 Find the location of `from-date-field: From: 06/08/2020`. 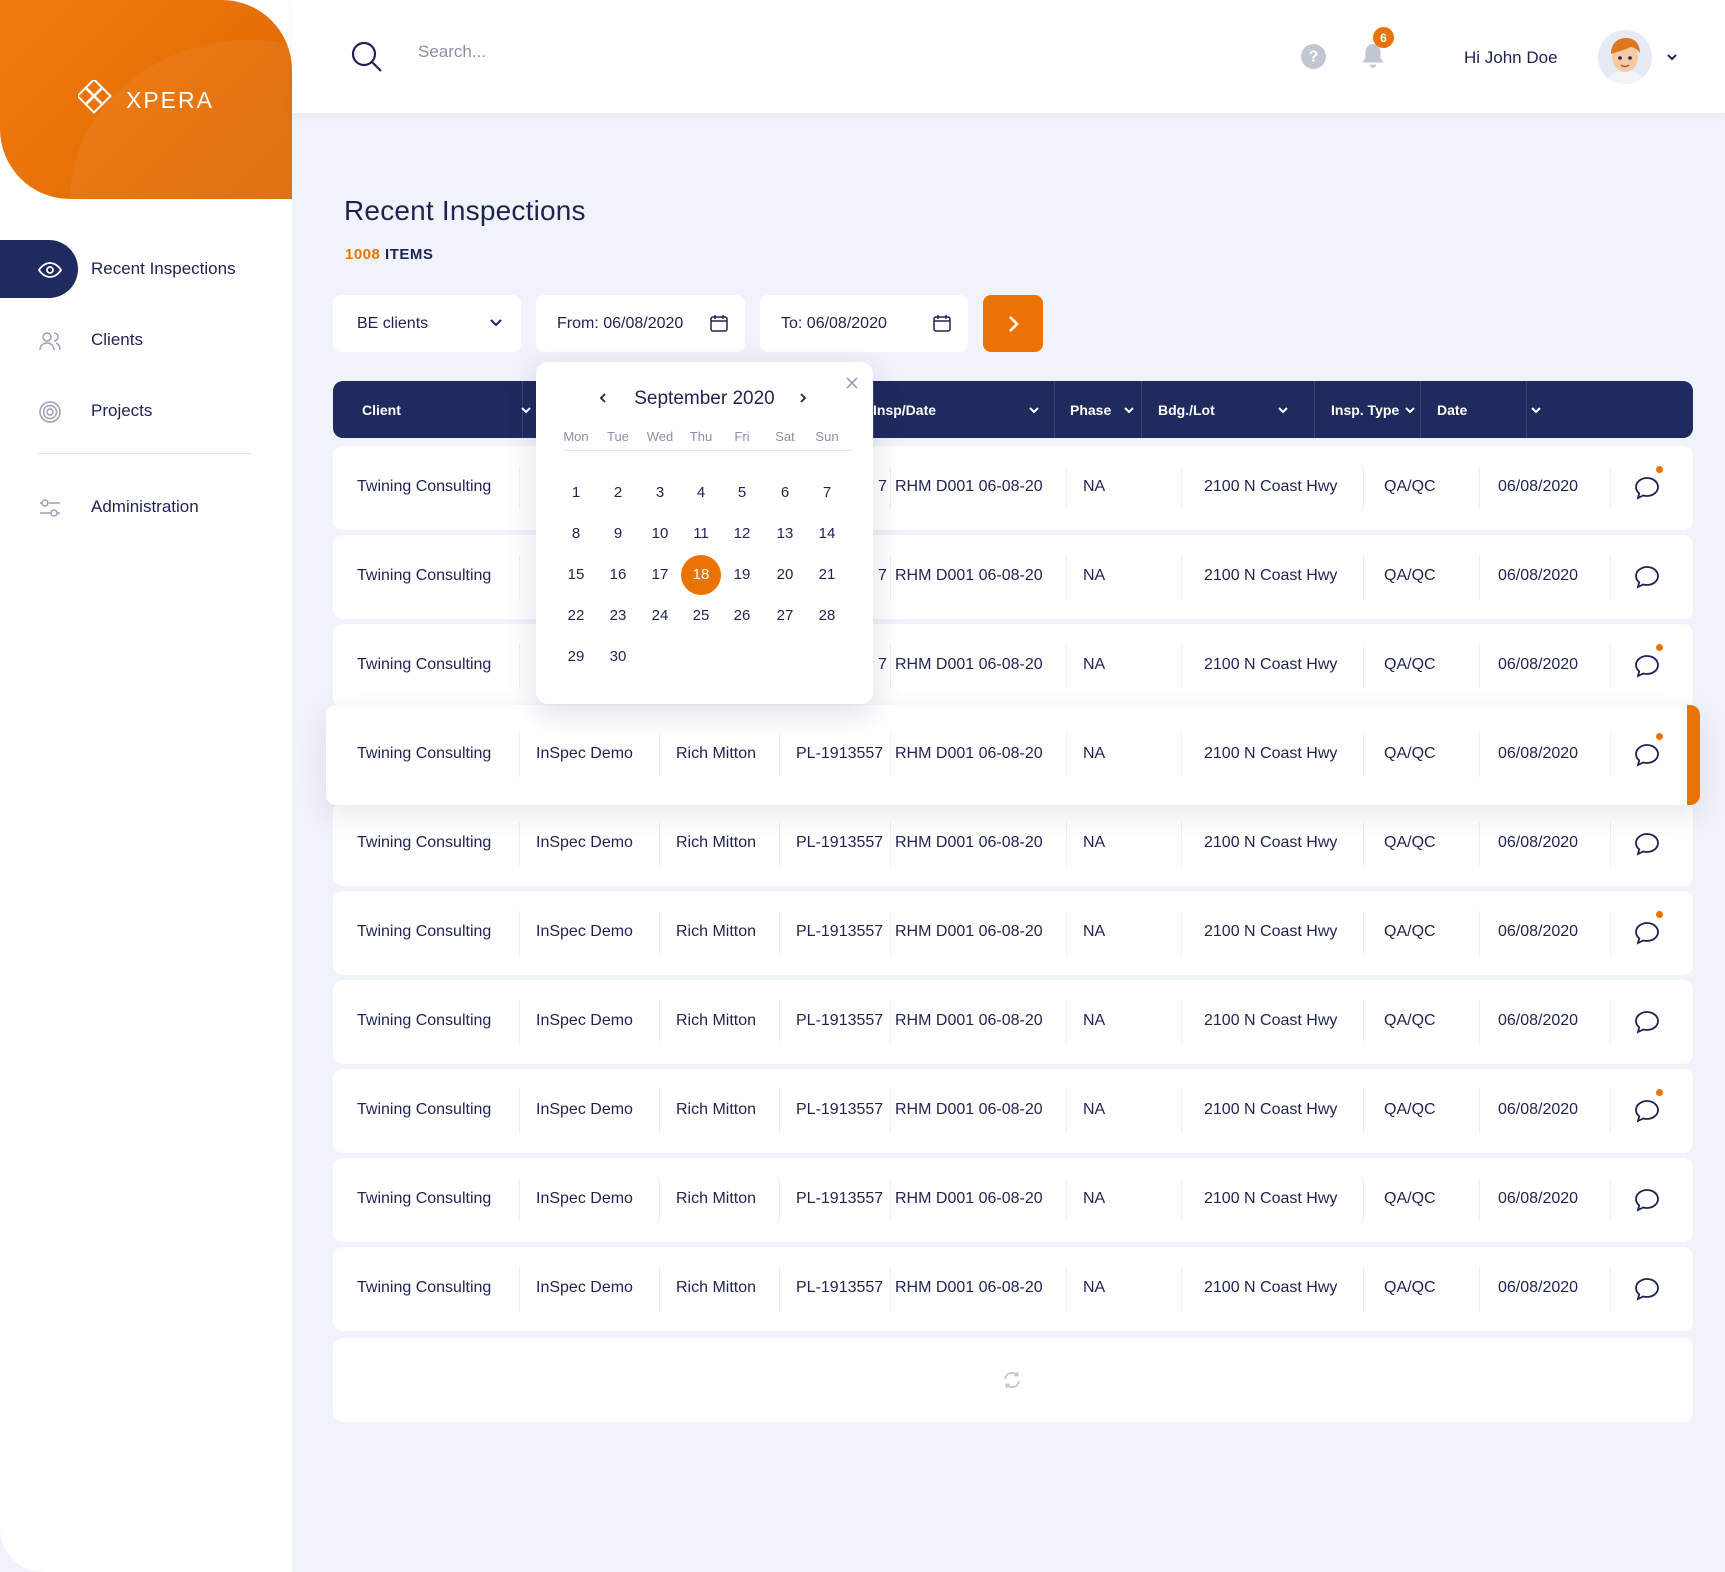

from-date-field: From: 06/08/2020 is located at coordinates (640, 323).